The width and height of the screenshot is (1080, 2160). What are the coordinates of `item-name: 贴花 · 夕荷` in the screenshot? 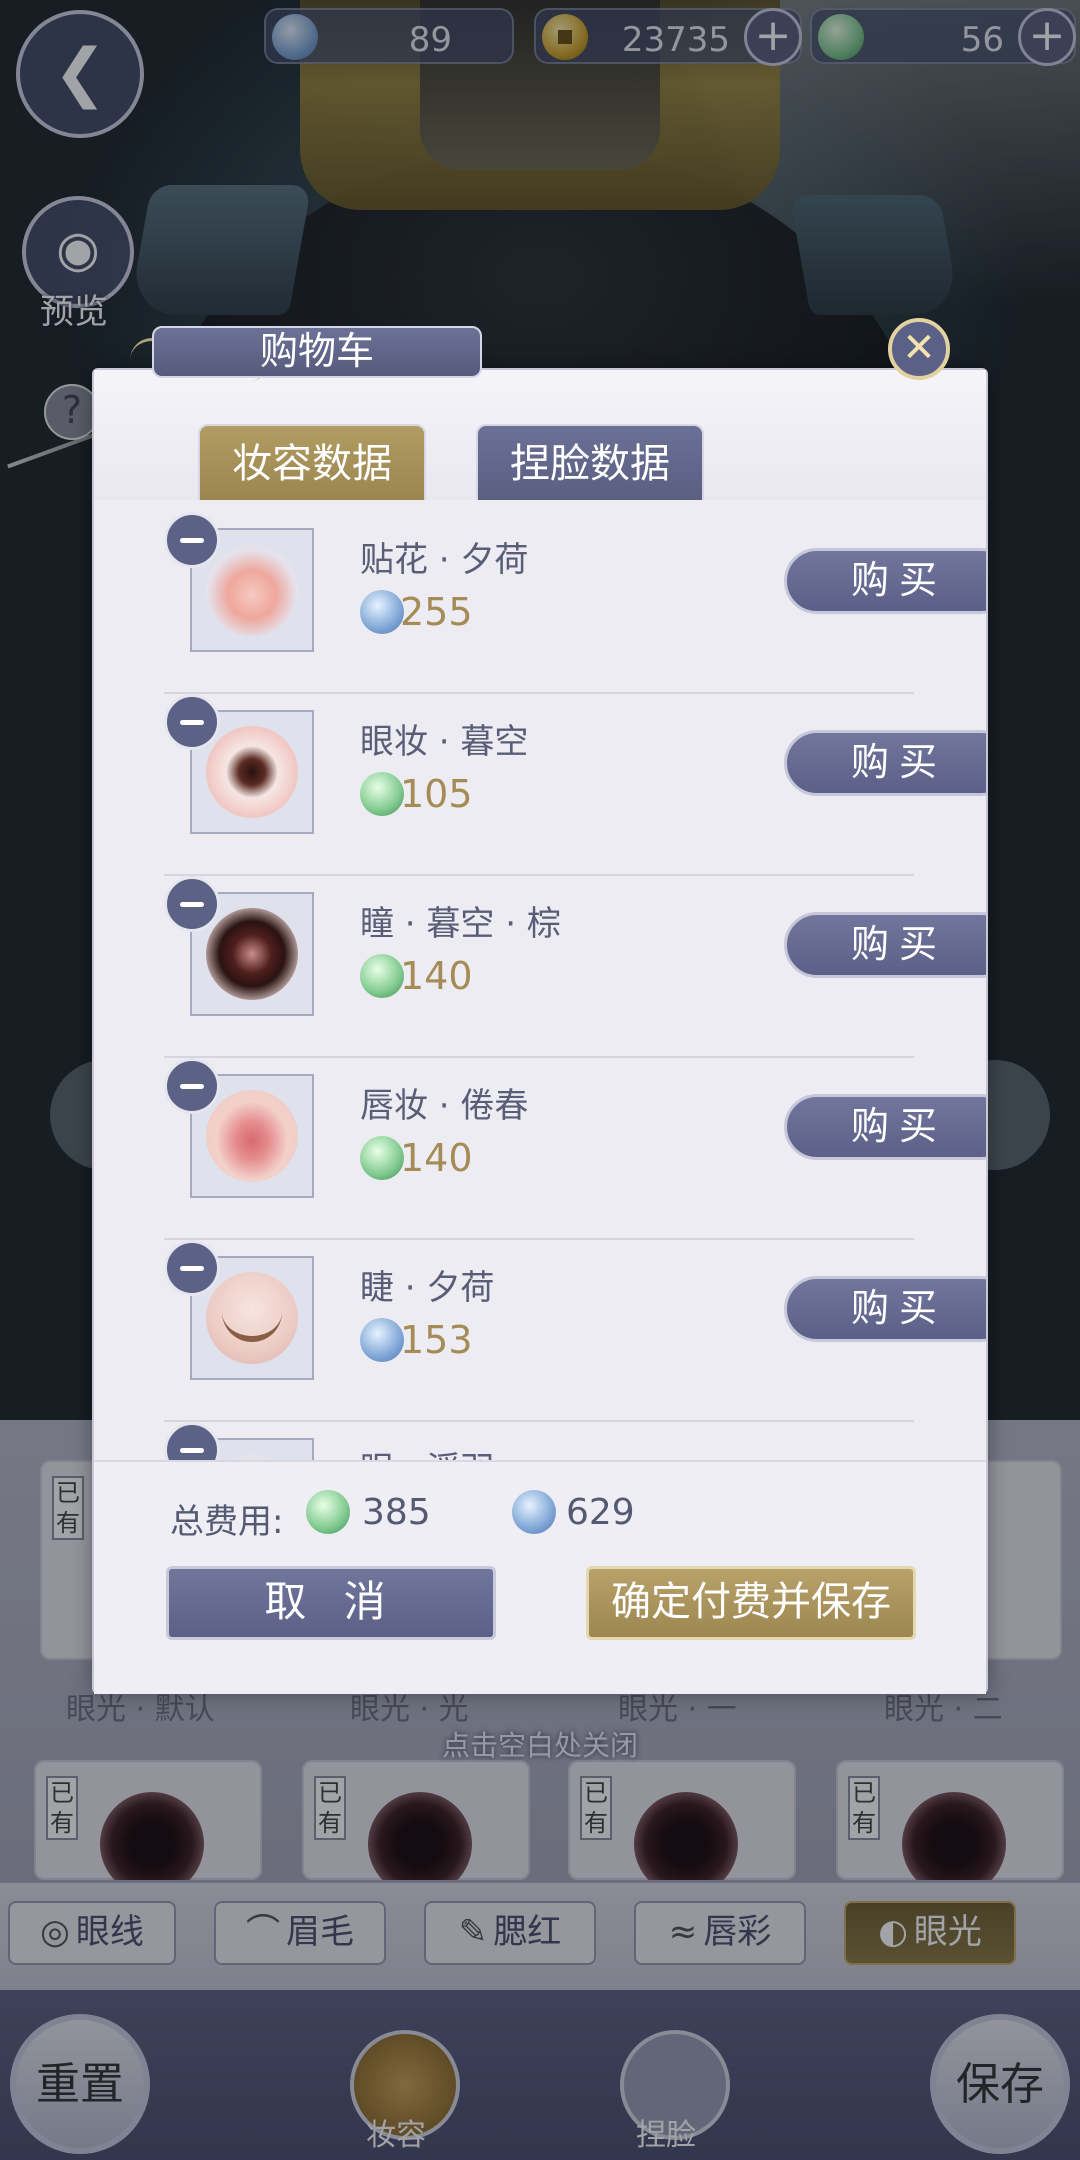 It's located at (444, 560).